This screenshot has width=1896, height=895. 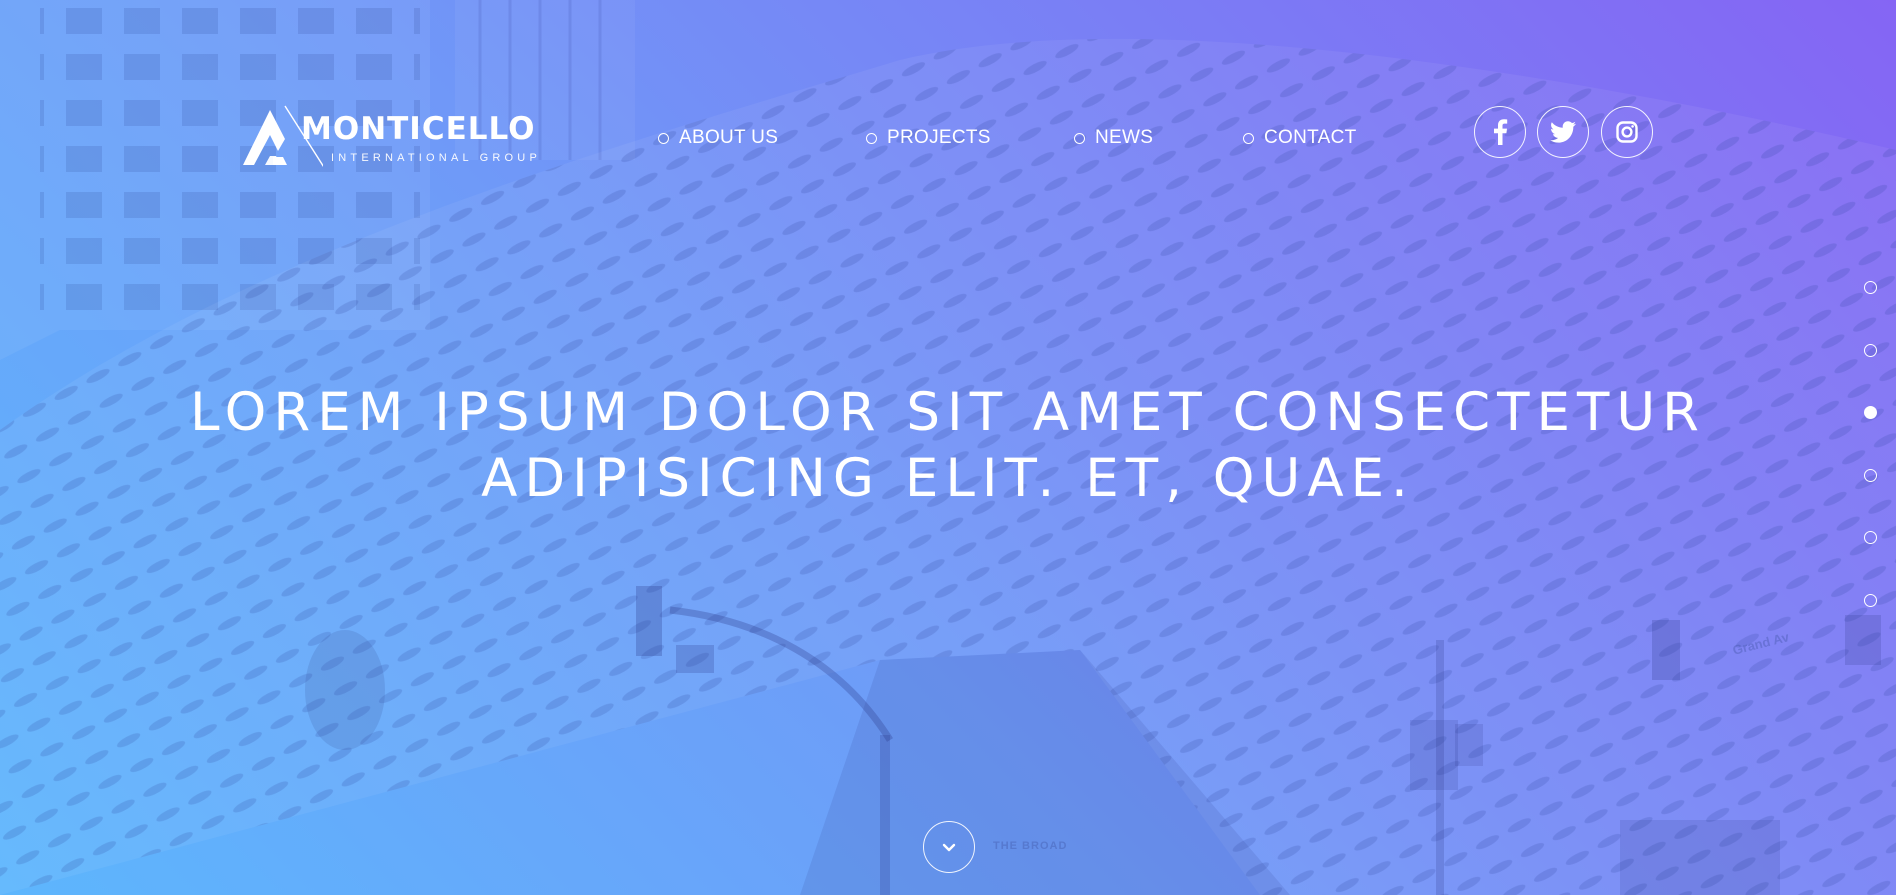 I want to click on nav-item-about-us: ABOUT US, so click(x=718, y=138).